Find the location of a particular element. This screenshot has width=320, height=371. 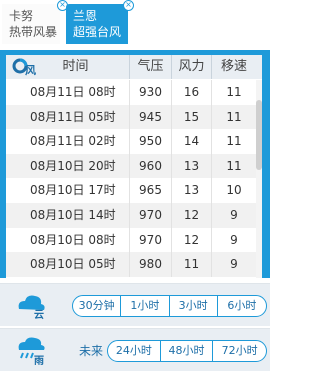

future-label: 未来 is located at coordinates (91, 351).